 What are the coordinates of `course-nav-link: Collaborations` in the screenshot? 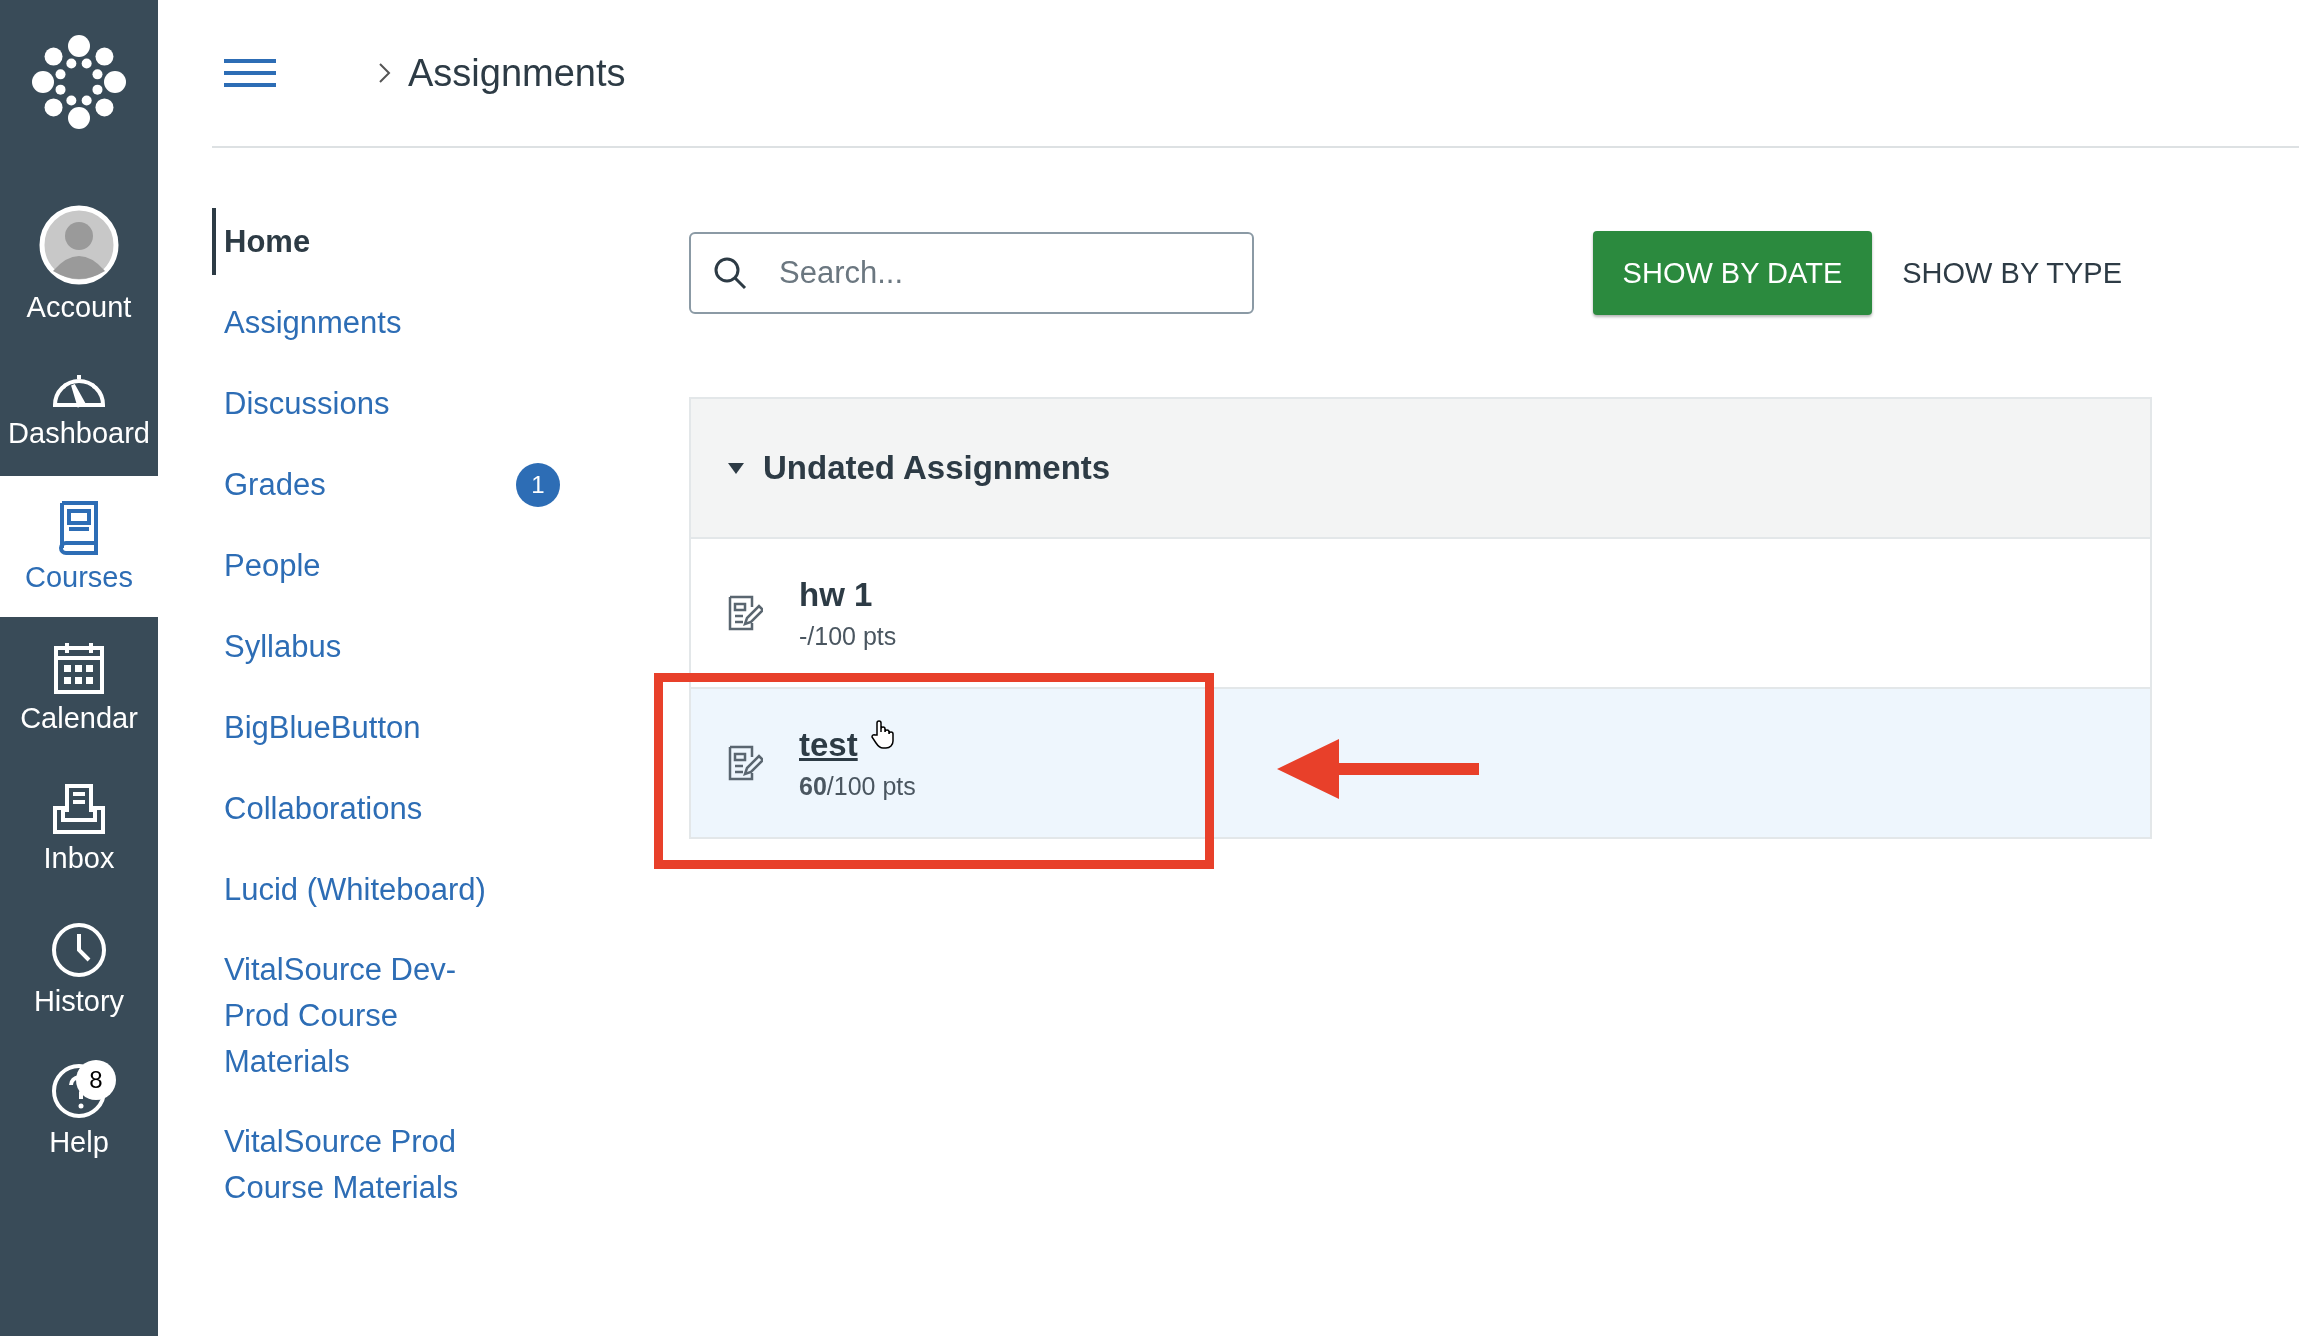 It's located at (364, 808).